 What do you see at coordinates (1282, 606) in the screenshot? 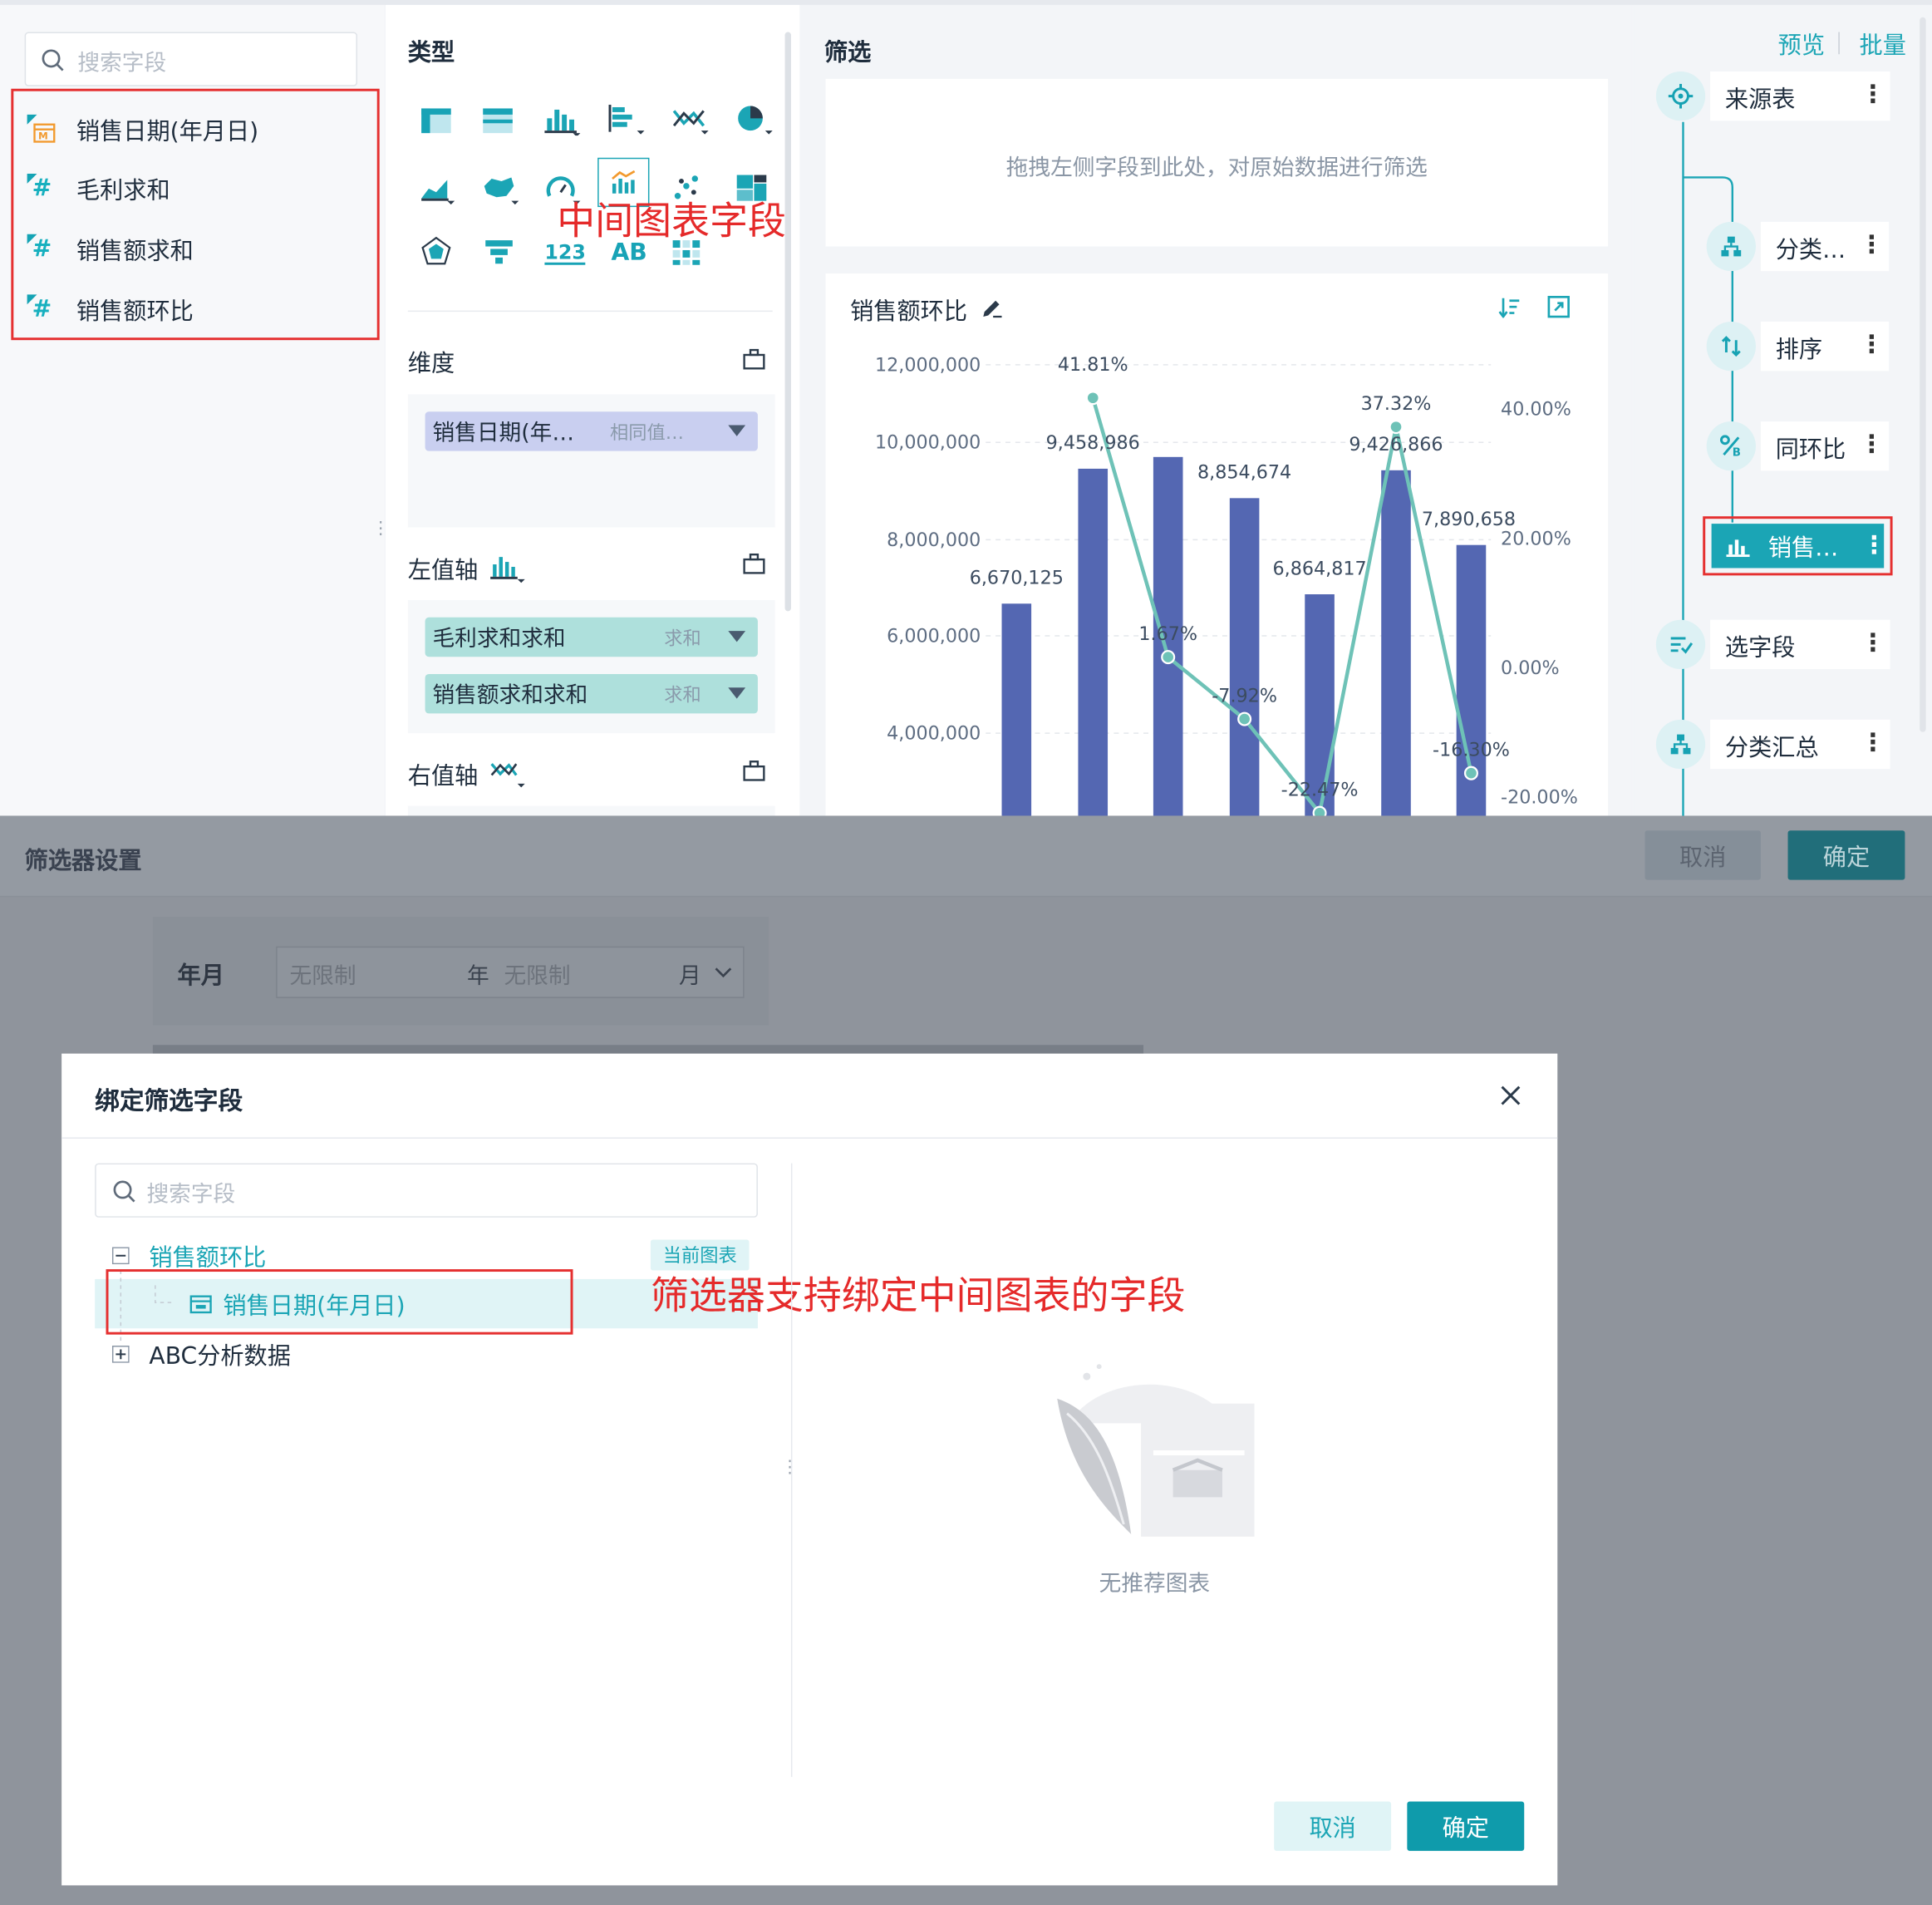
I see `mom-line` at bounding box center [1282, 606].